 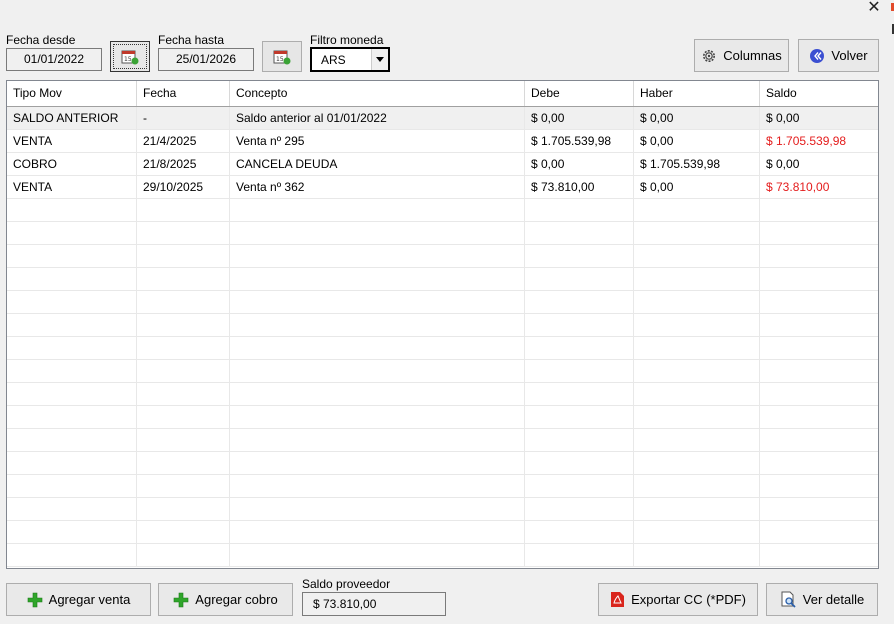 What do you see at coordinates (34, 599) in the screenshot?
I see `plus-icon` at bounding box center [34, 599].